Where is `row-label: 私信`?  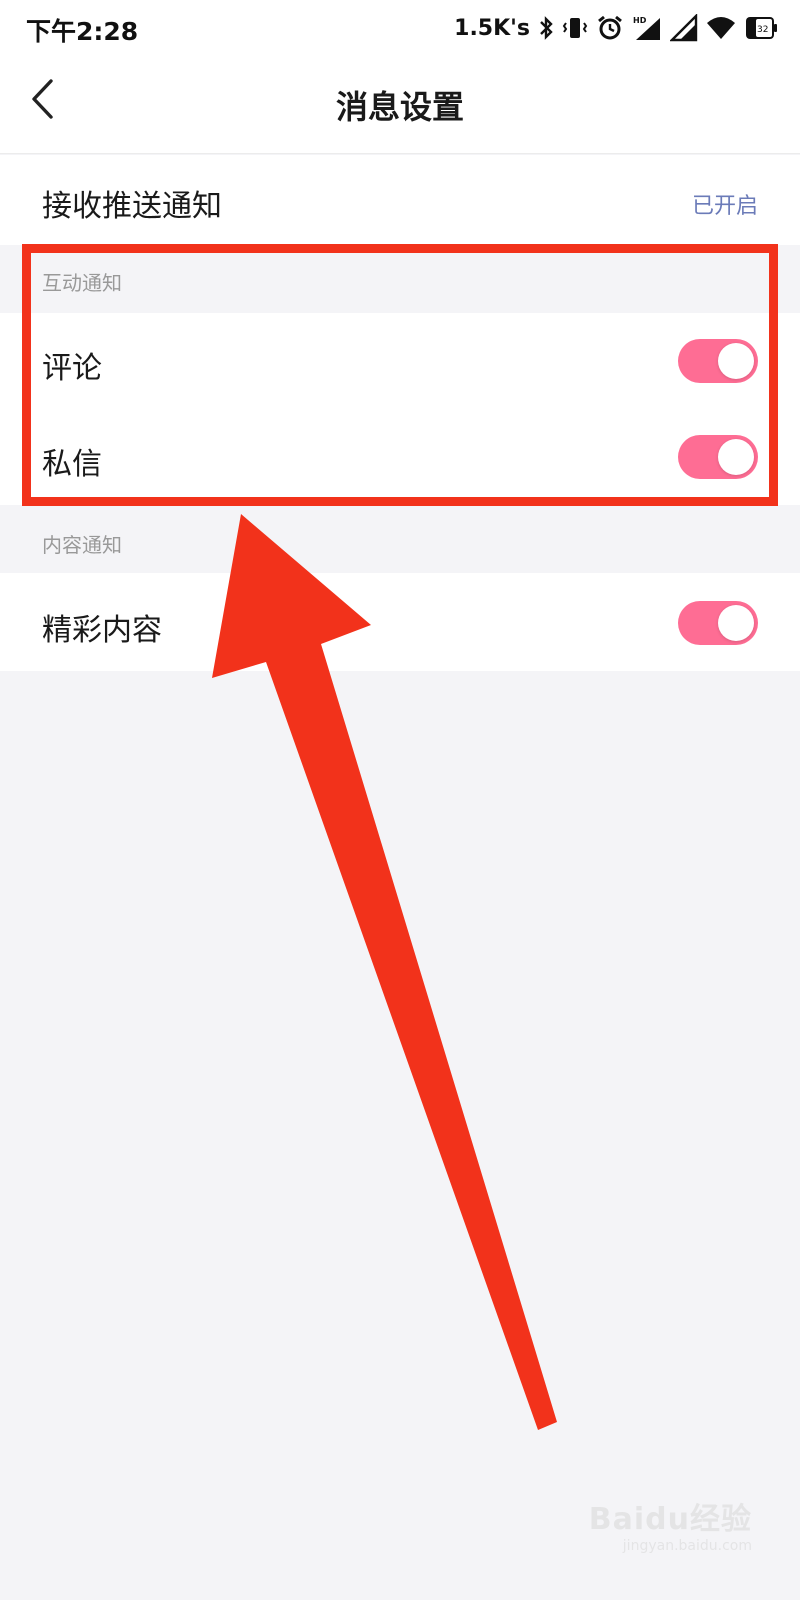
row-label: 私信 is located at coordinates (72, 464).